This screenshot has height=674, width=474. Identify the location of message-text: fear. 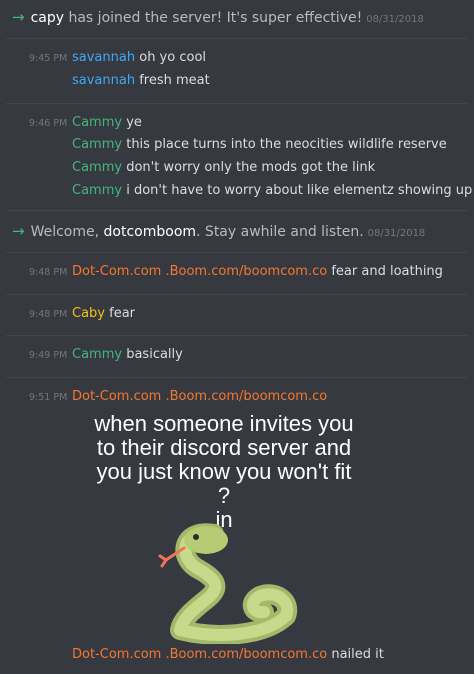
(122, 313).